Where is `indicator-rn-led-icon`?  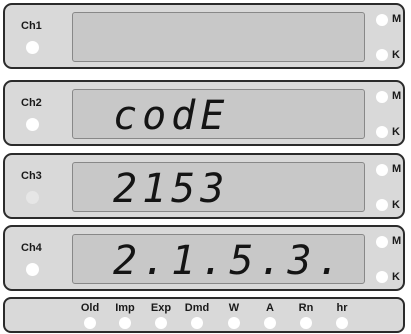
indicator-rn-led-icon is located at coordinates (306, 323).